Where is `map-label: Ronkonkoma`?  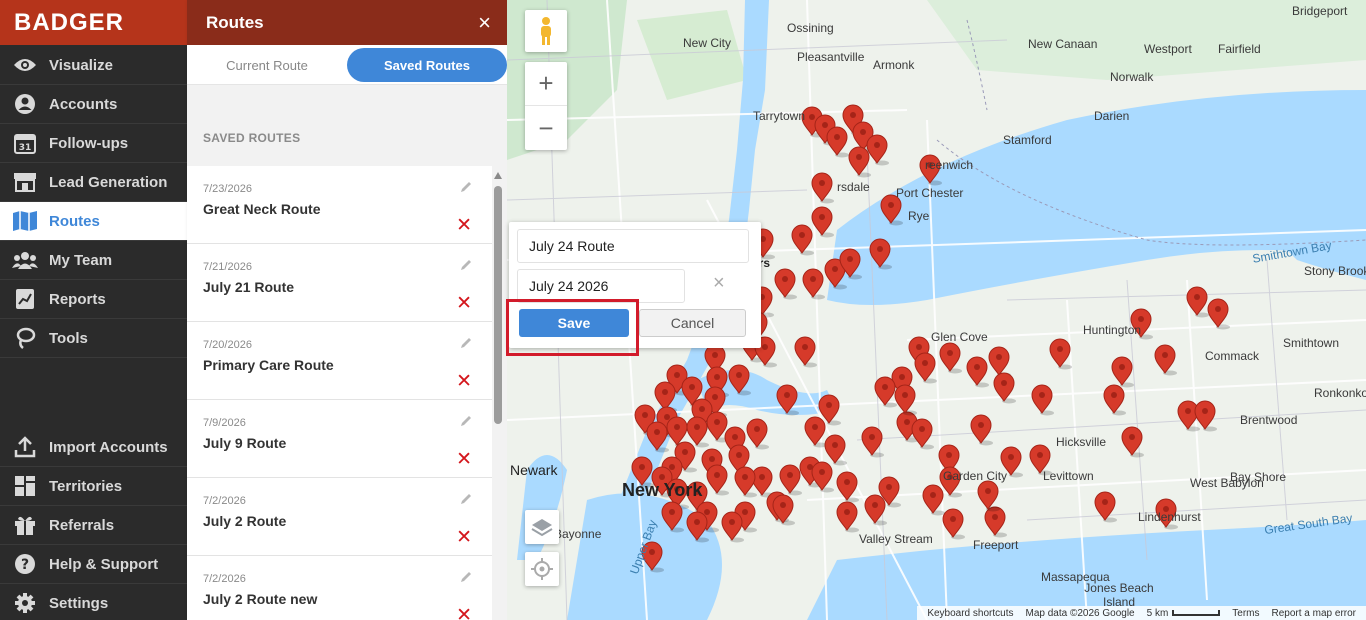
map-label: Ronkonkoma is located at coordinates (1340, 393).